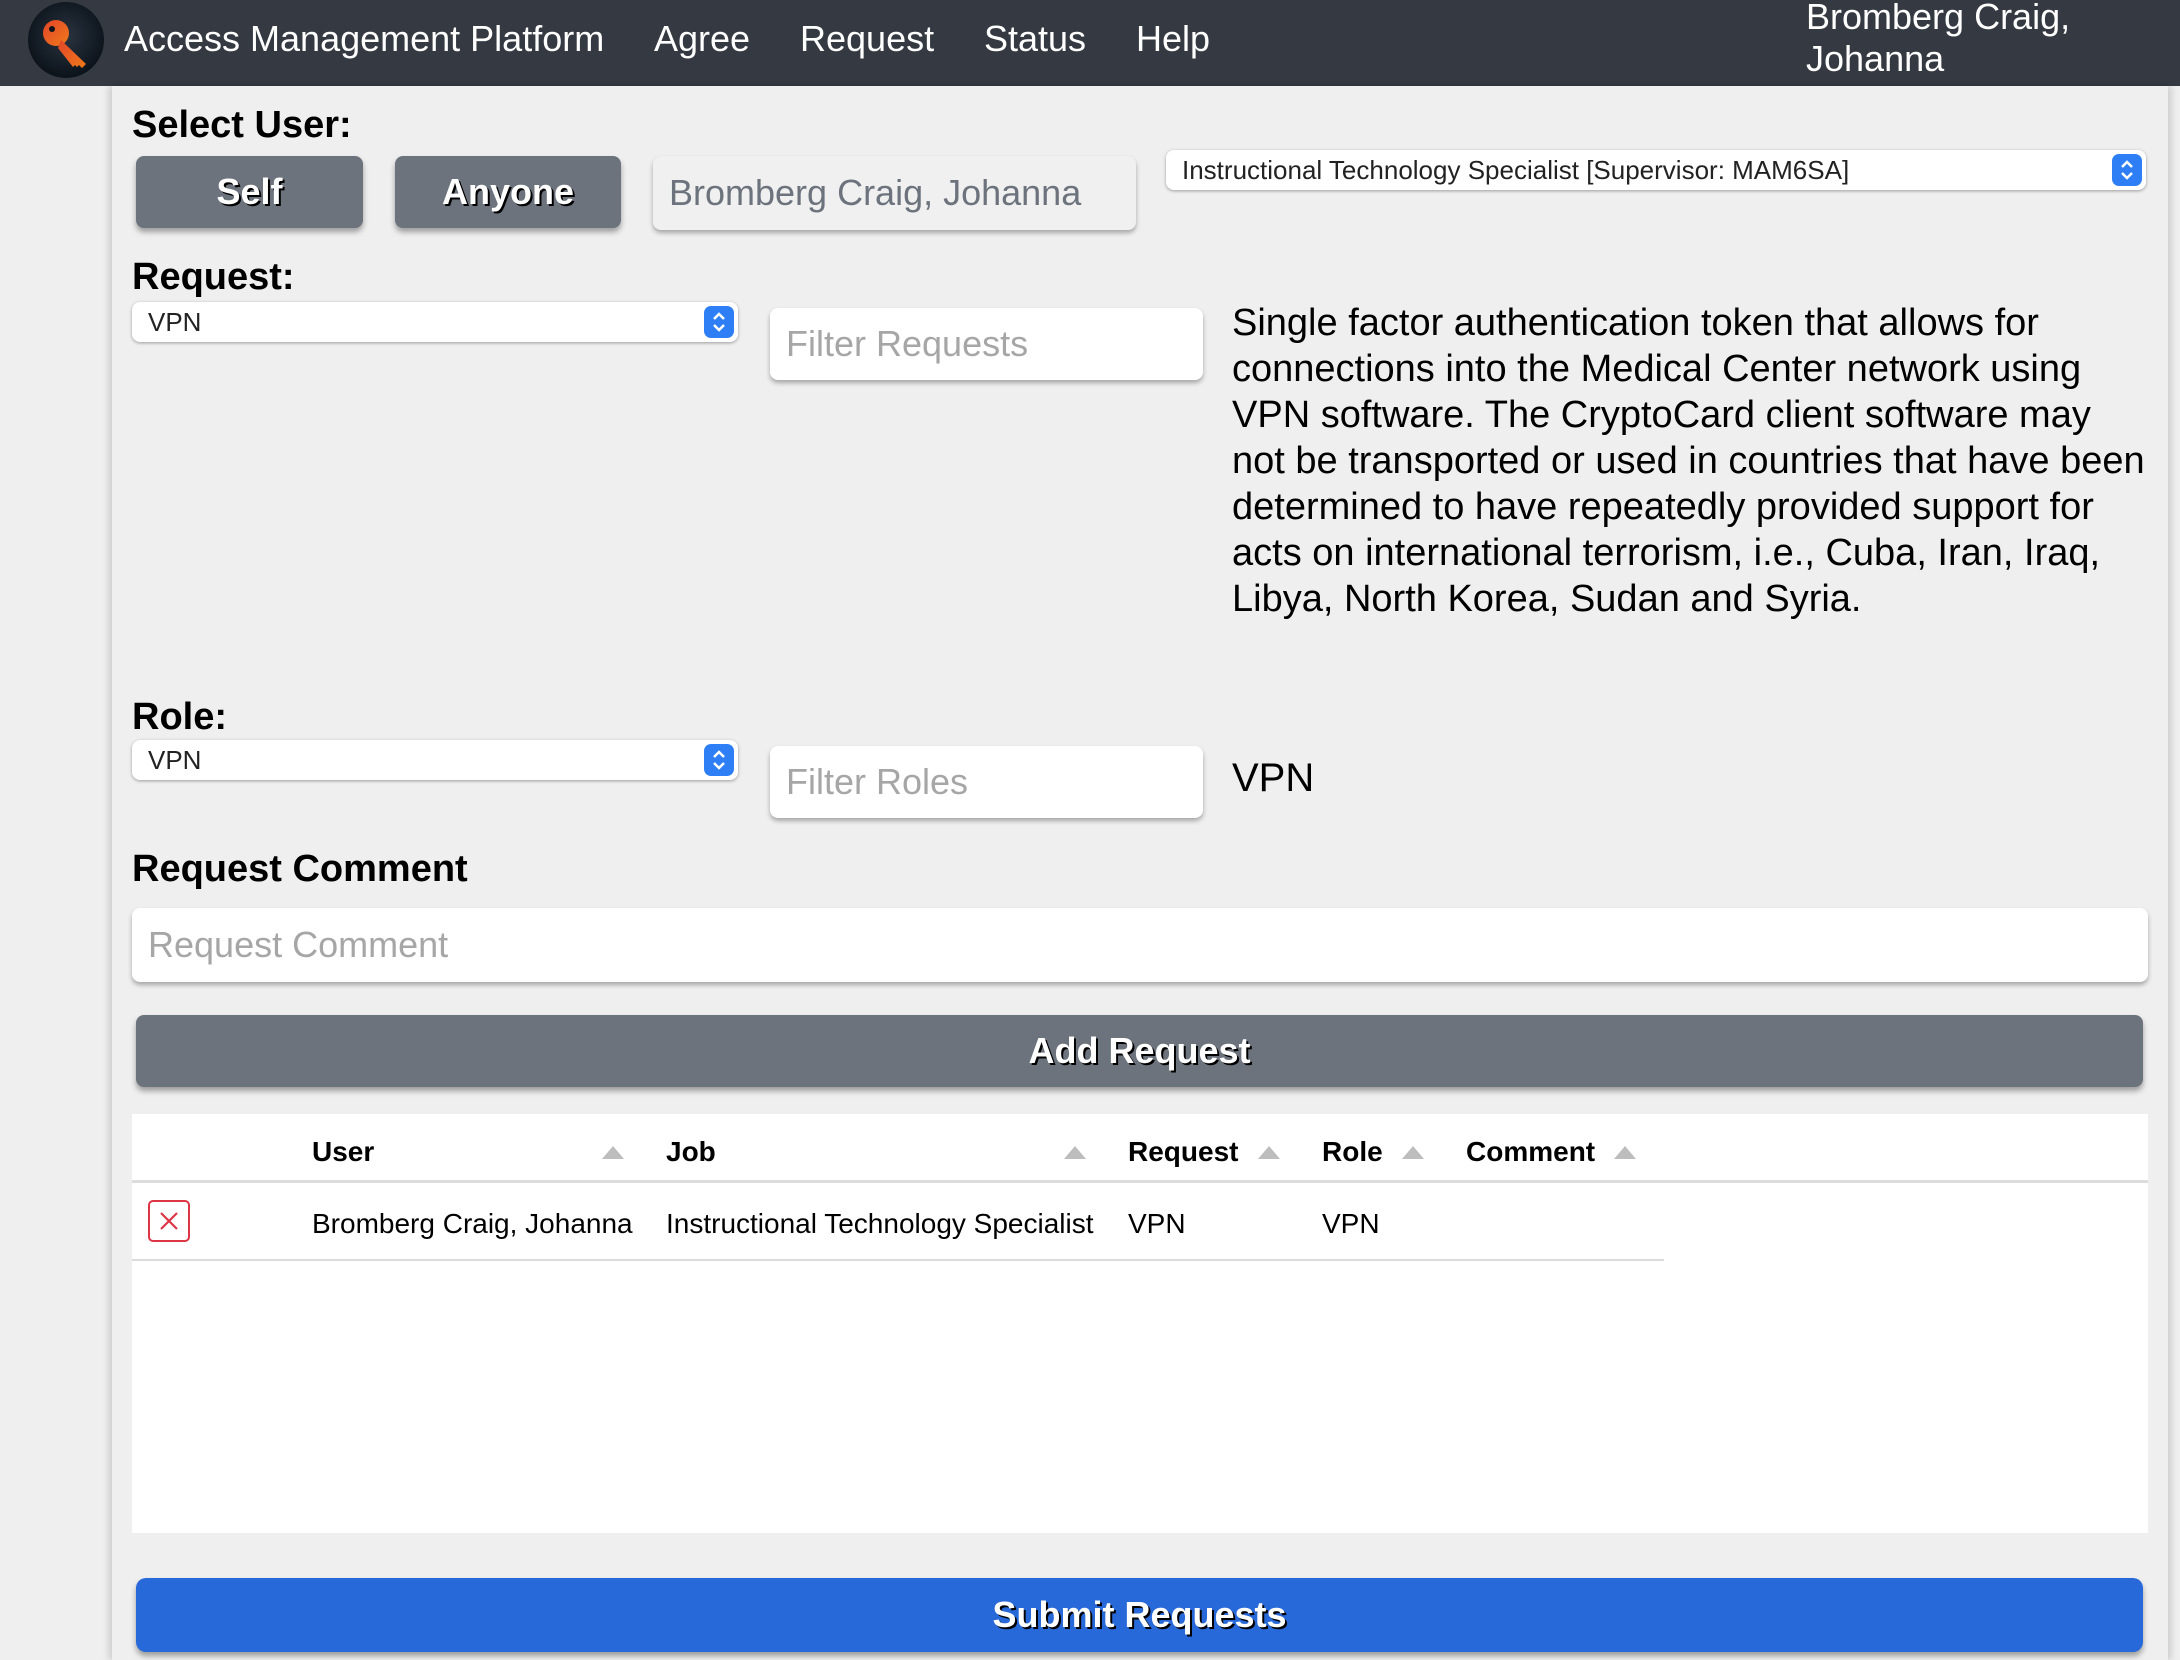 Image resolution: width=2180 pixels, height=1660 pixels. Describe the element at coordinates (1351, 1223) in the screenshot. I see `cell-role: VPN` at that location.